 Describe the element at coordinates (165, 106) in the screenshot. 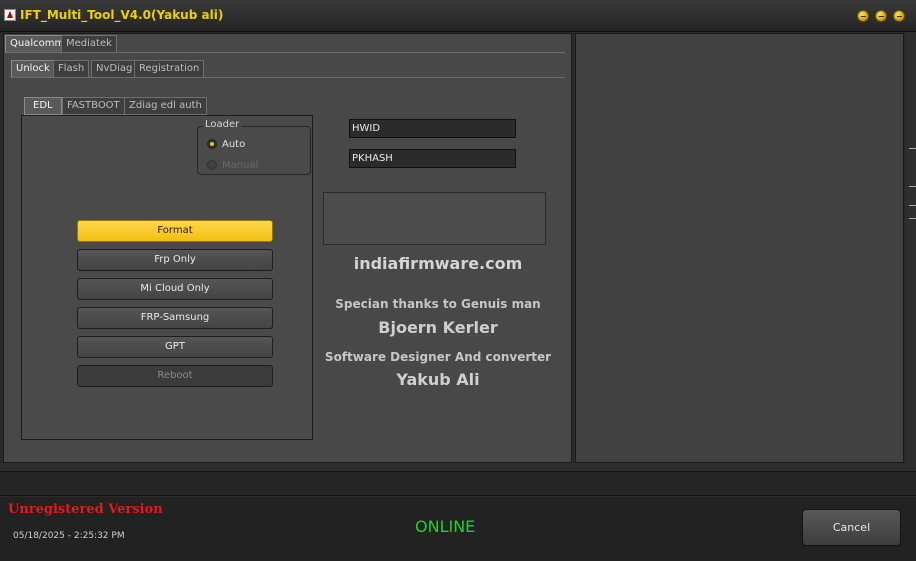

I see `tab-zdiag-edl-auth: Zdiag edl auth` at that location.